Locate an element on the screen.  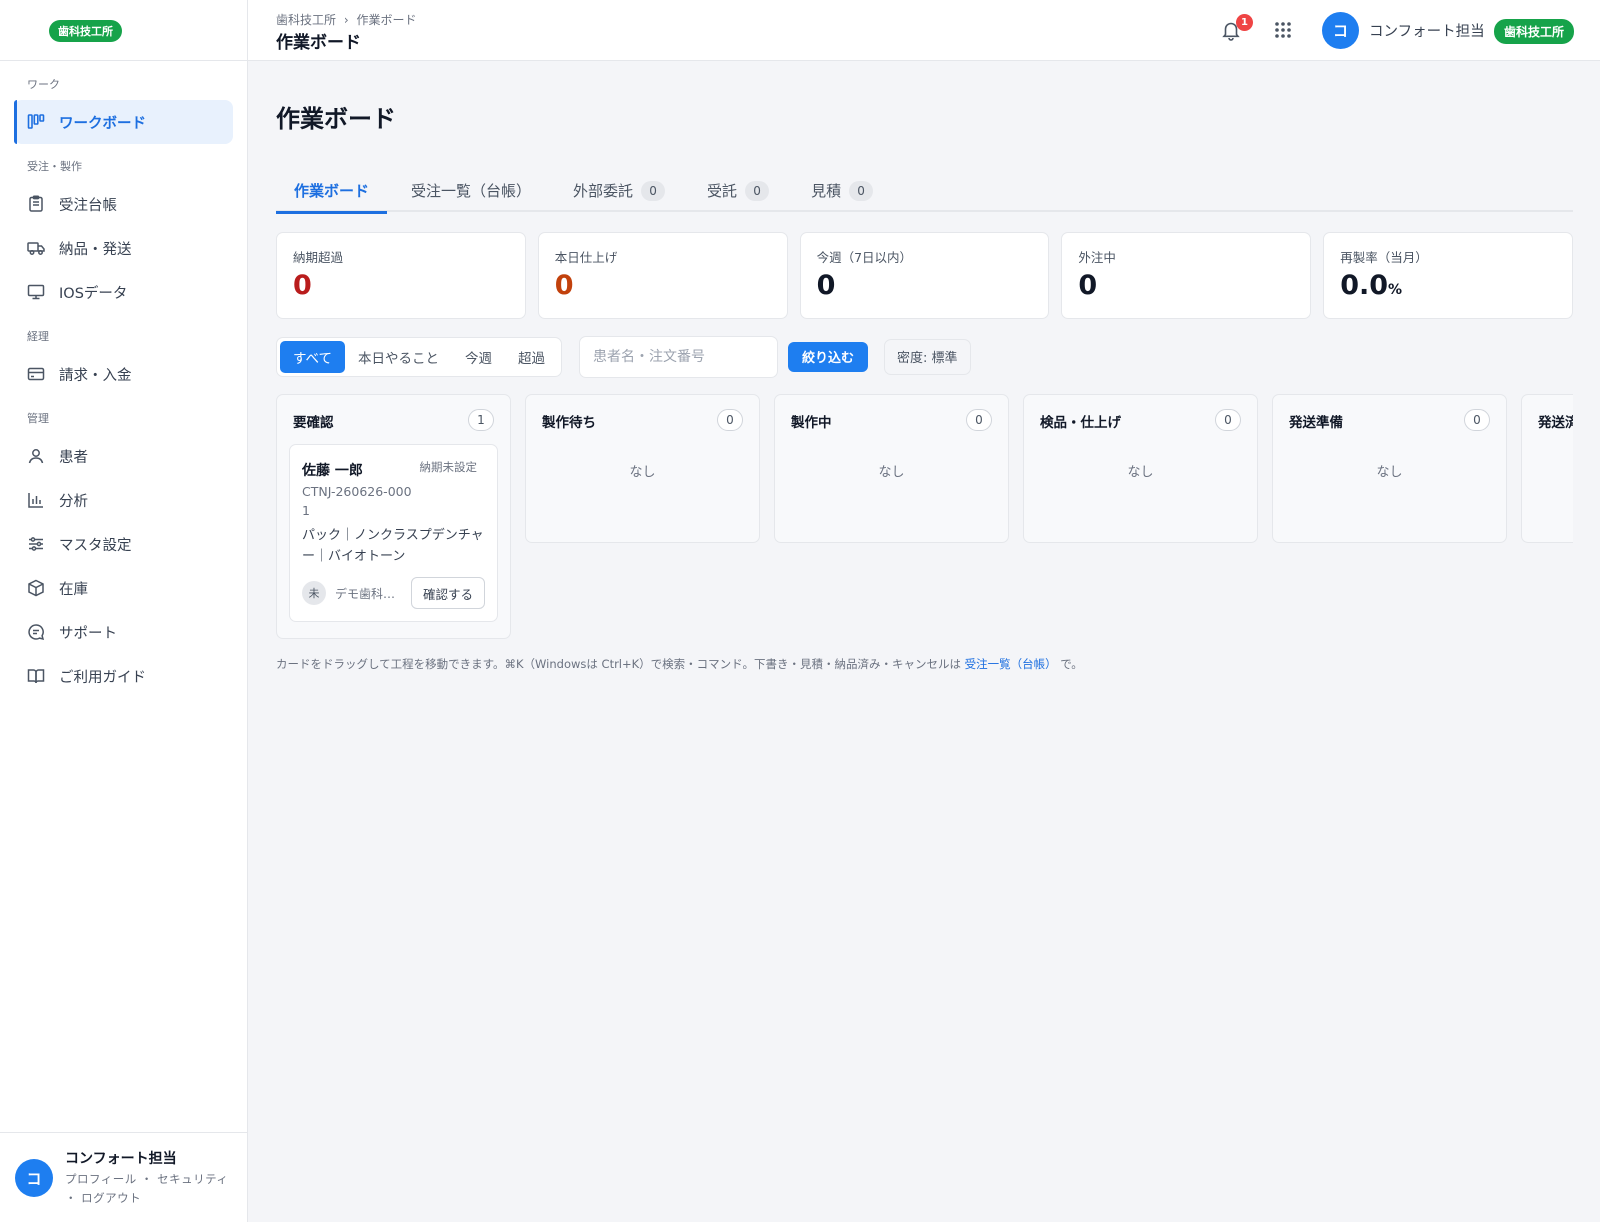
filter-button: 絞り込む is located at coordinates (828, 356).